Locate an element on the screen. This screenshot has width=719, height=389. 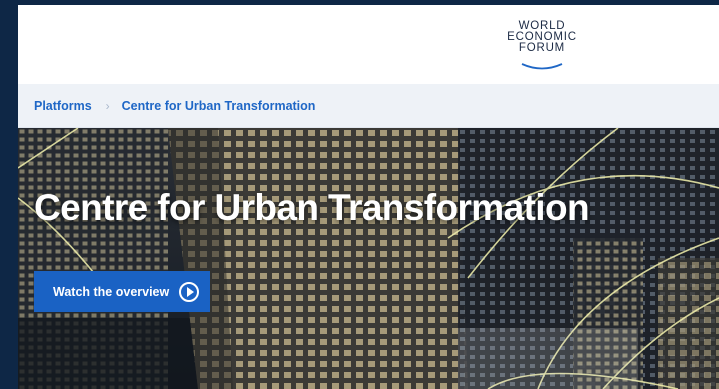
wef-logo: WORLD ECONOMIC FORUM is located at coordinates (542, 46).